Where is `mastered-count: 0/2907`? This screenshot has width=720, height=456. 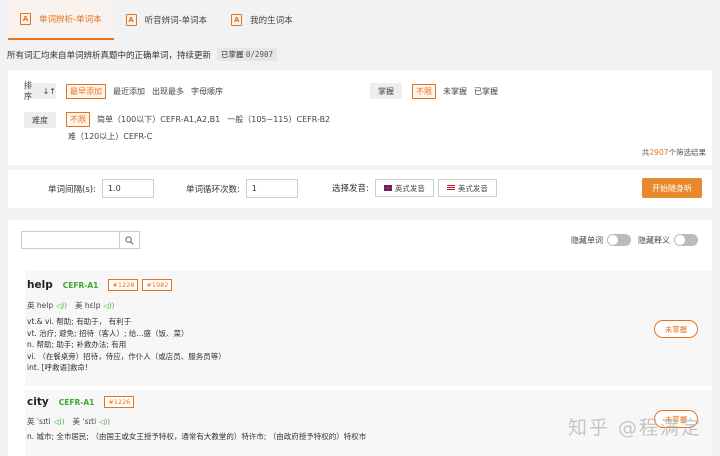 mastered-count: 0/2907 is located at coordinates (259, 54).